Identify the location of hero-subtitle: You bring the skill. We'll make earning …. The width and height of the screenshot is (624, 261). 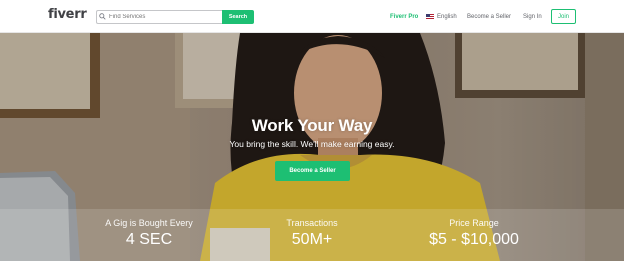
(312, 144).